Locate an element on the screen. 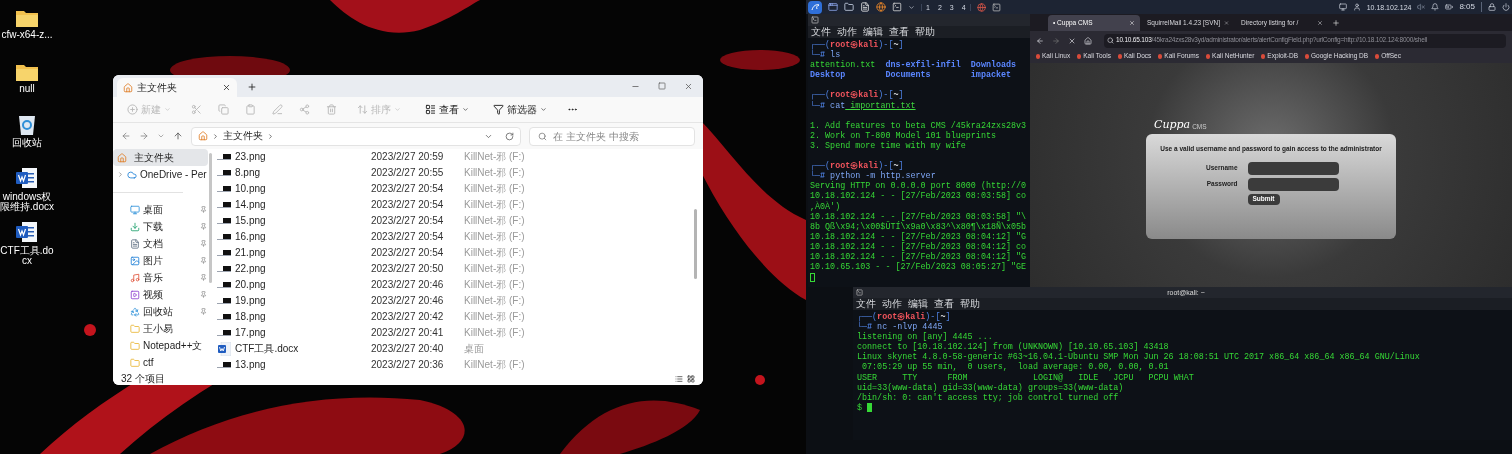  power-icon is located at coordinates (1506, 7).